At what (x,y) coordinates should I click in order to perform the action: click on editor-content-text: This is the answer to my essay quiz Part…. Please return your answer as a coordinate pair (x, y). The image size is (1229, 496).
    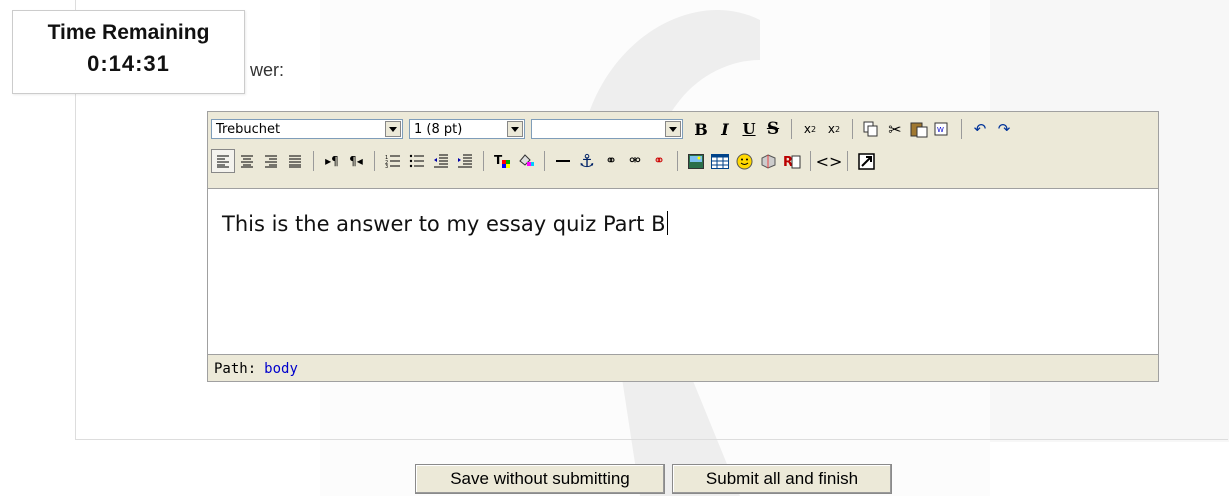
    Looking at the image, I should click on (445, 223).